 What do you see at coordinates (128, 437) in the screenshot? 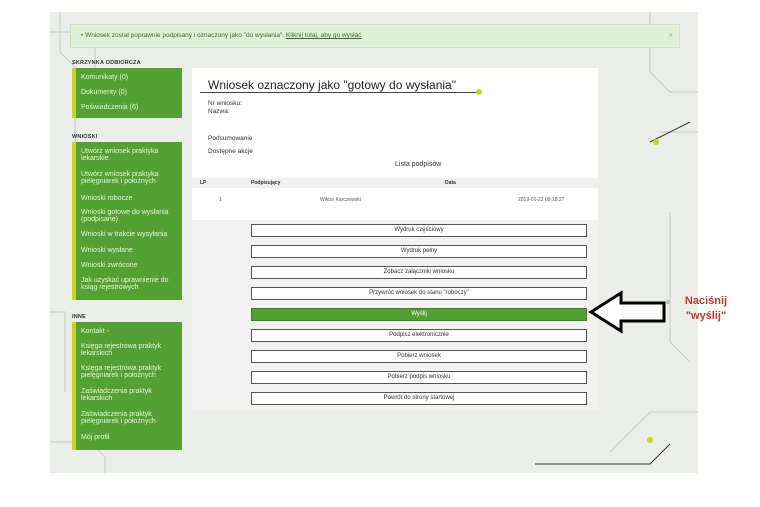
I see `sidebar-item-moj-profil: Mój profil` at bounding box center [128, 437].